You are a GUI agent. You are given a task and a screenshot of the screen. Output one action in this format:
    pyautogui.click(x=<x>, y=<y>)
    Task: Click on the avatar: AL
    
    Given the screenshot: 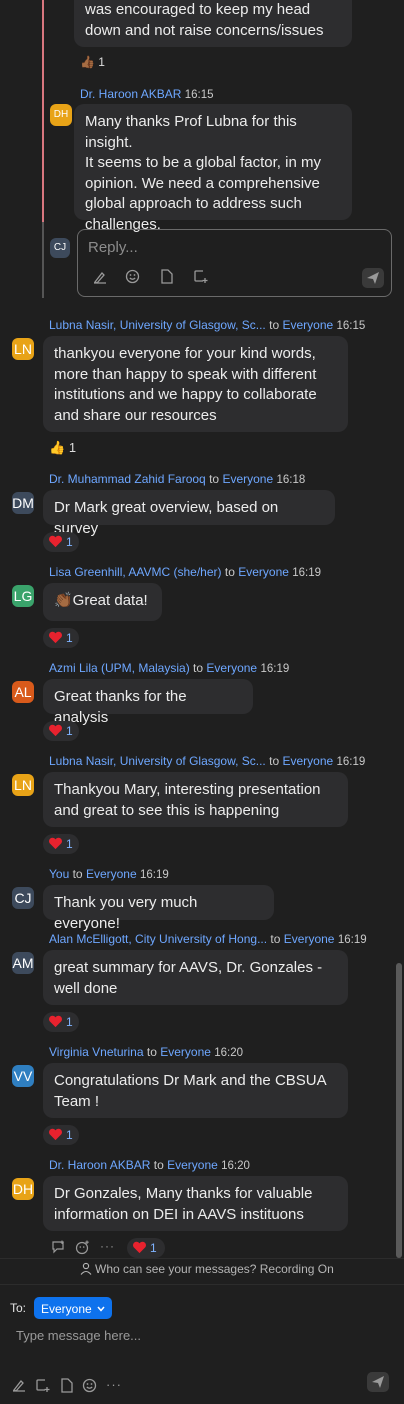 What is the action you would take?
    pyautogui.click(x=23, y=692)
    